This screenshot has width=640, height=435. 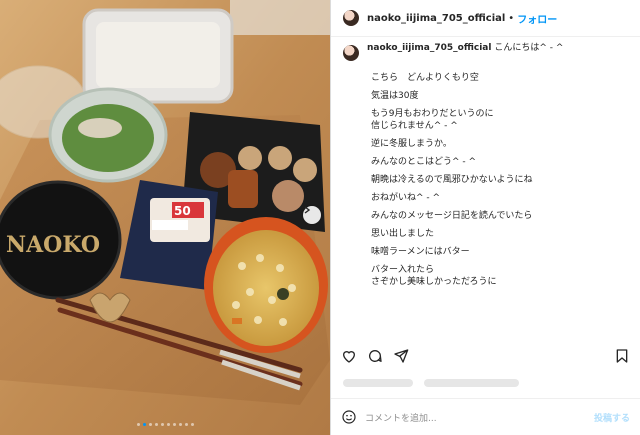 What do you see at coordinates (406, 198) in the screenshot?
I see `caption-line: おねがいね^ - ^` at bounding box center [406, 198].